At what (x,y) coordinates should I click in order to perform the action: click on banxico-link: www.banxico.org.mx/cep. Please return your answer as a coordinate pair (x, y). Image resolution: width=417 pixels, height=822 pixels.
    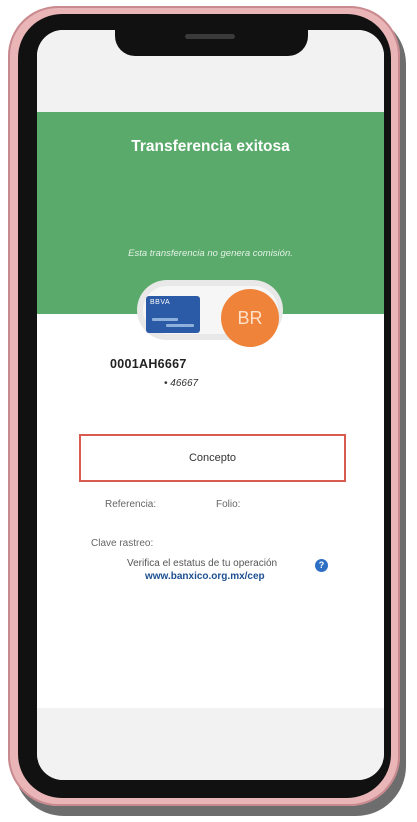
    Looking at the image, I should click on (205, 576).